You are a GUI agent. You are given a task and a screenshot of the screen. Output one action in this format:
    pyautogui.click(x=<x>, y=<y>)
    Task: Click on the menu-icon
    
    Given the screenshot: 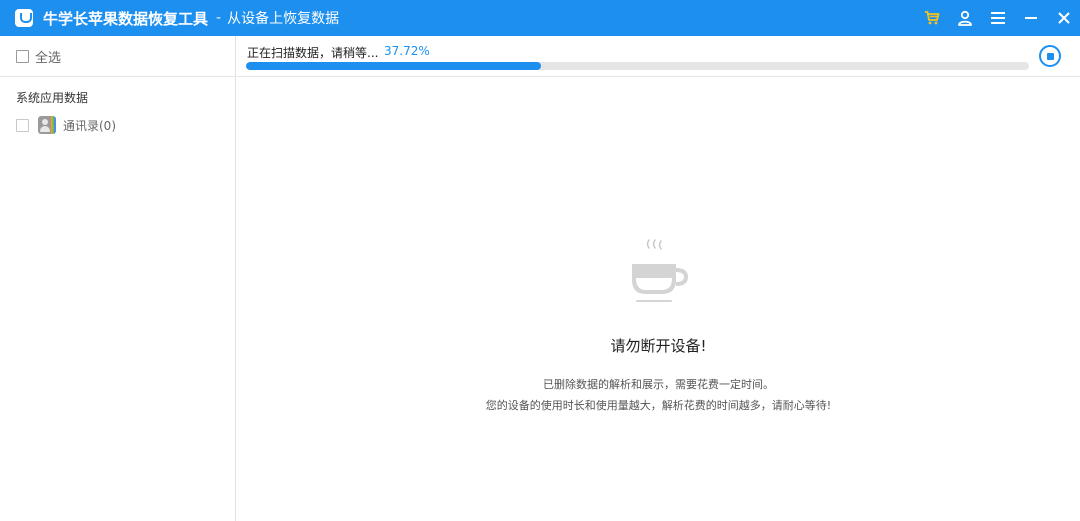 What is the action you would take?
    pyautogui.click(x=997, y=18)
    